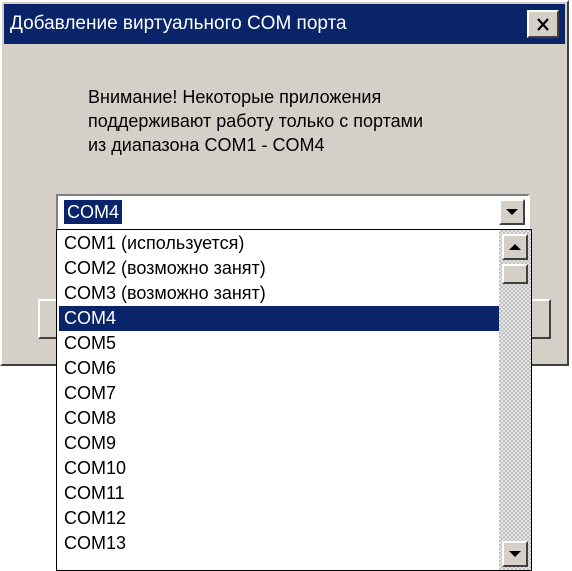 This screenshot has height=571, width=572. What do you see at coordinates (279, 493) in the screenshot?
I see `list-item-com11: COM11` at bounding box center [279, 493].